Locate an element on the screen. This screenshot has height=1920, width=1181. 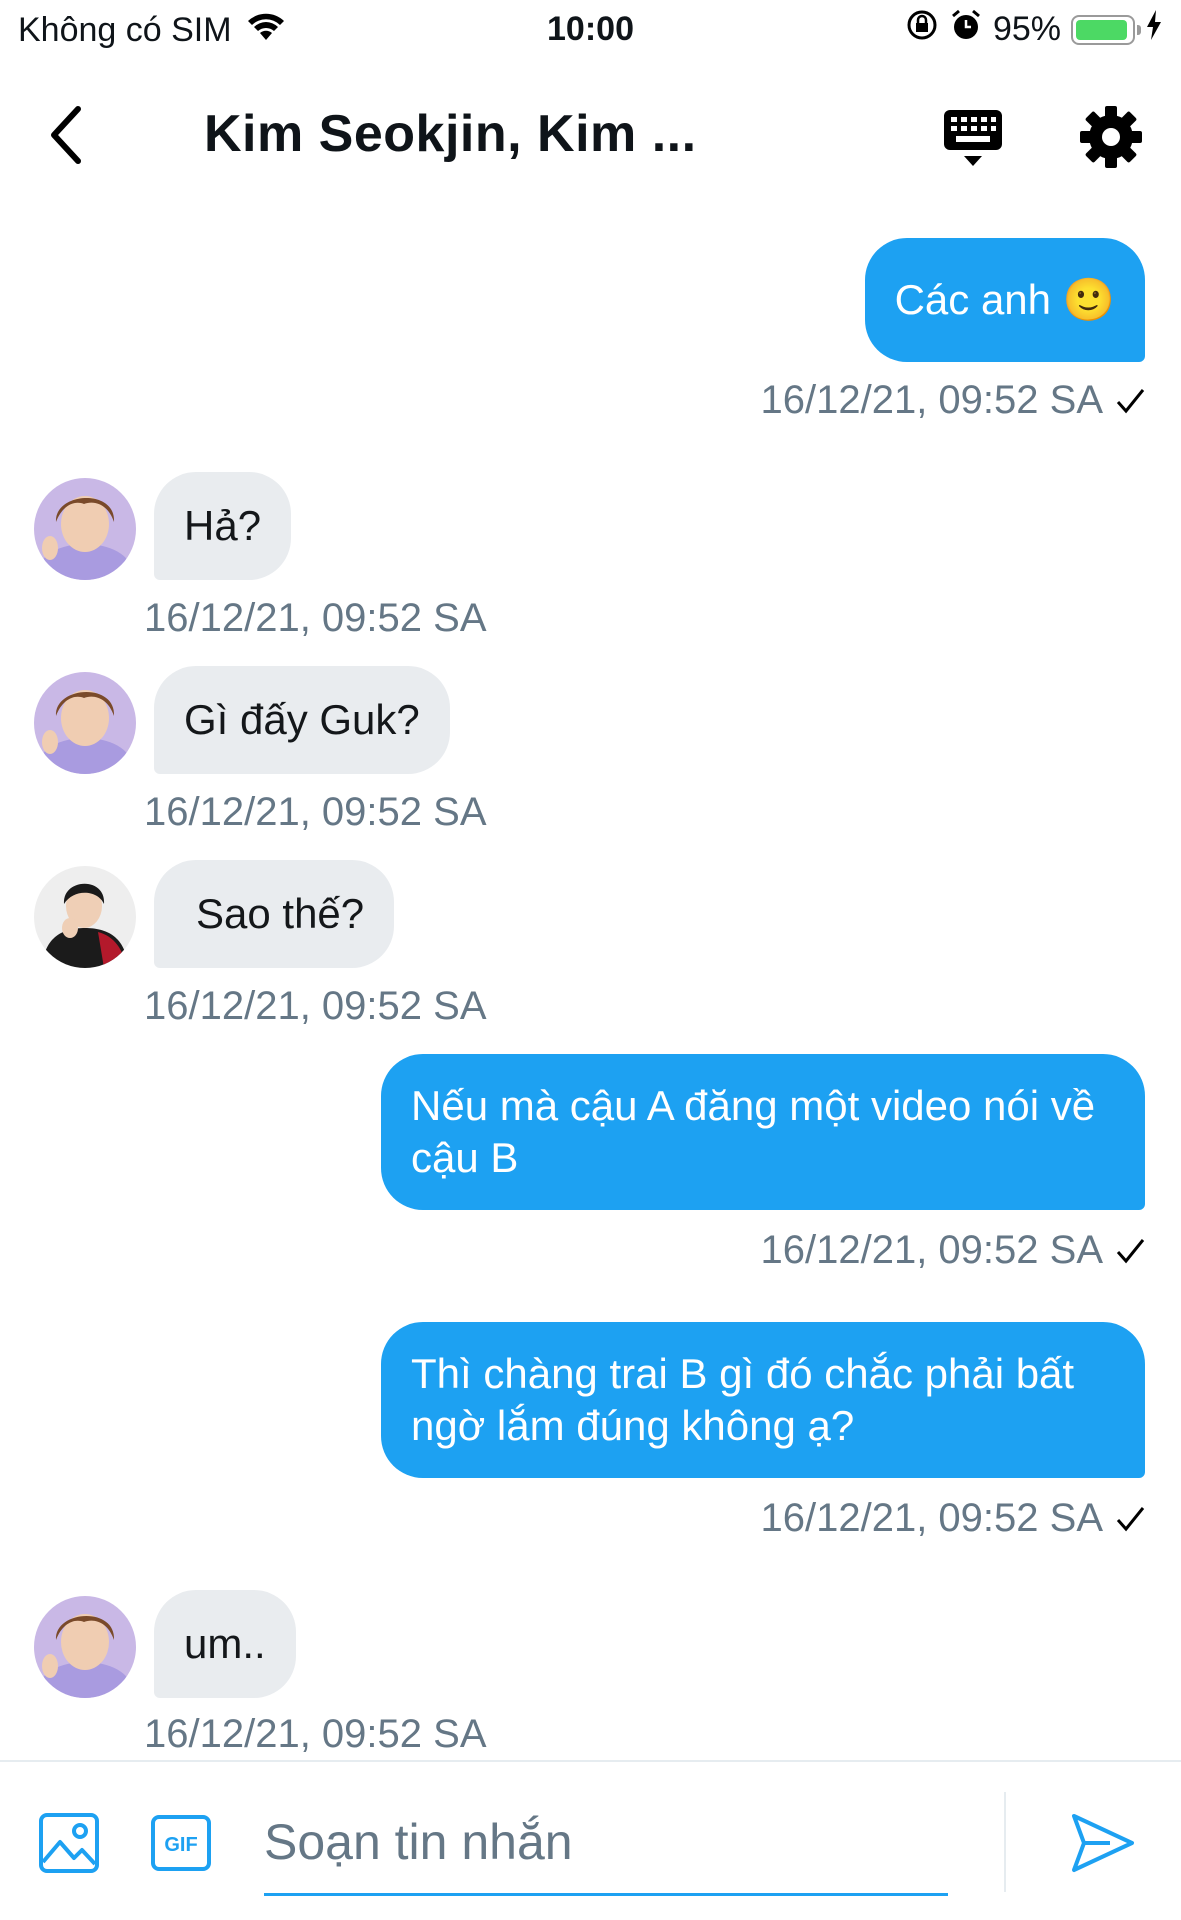
add-gif-button: GIF is located at coordinates (181, 1843).